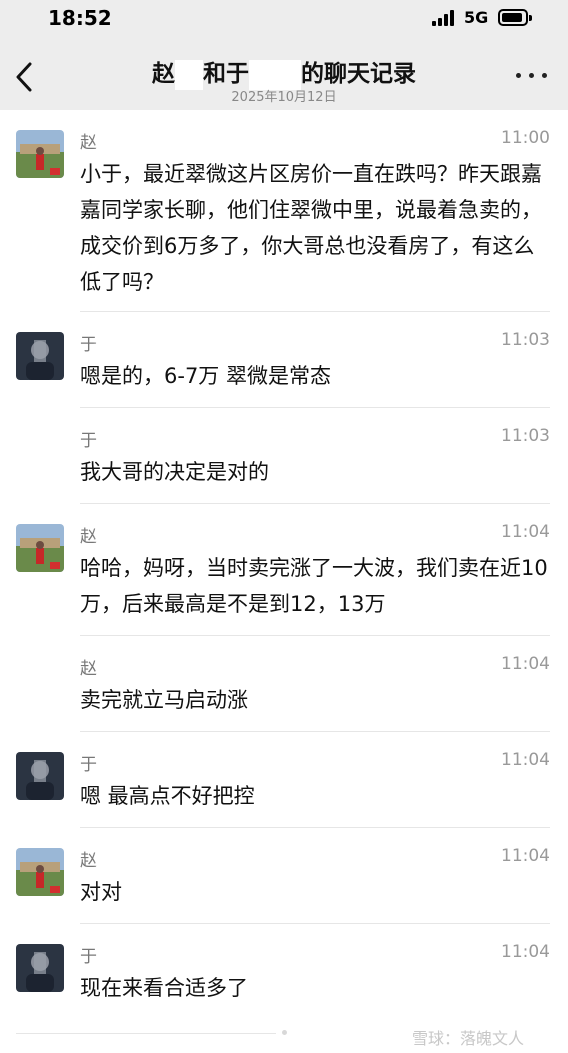 The image size is (568, 1053). Describe the element at coordinates (80, 18) in the screenshot. I see `status-time: 18:52` at that location.